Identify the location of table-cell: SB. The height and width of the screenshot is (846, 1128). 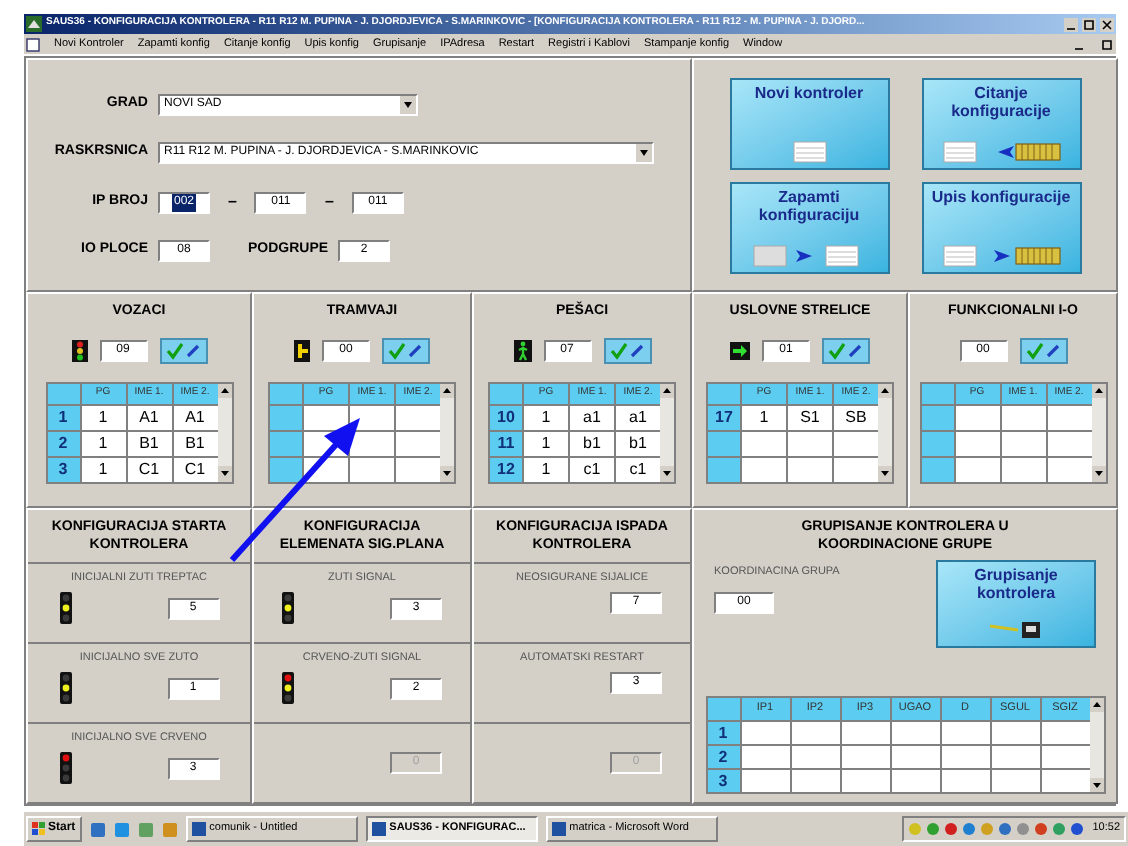
(856, 417).